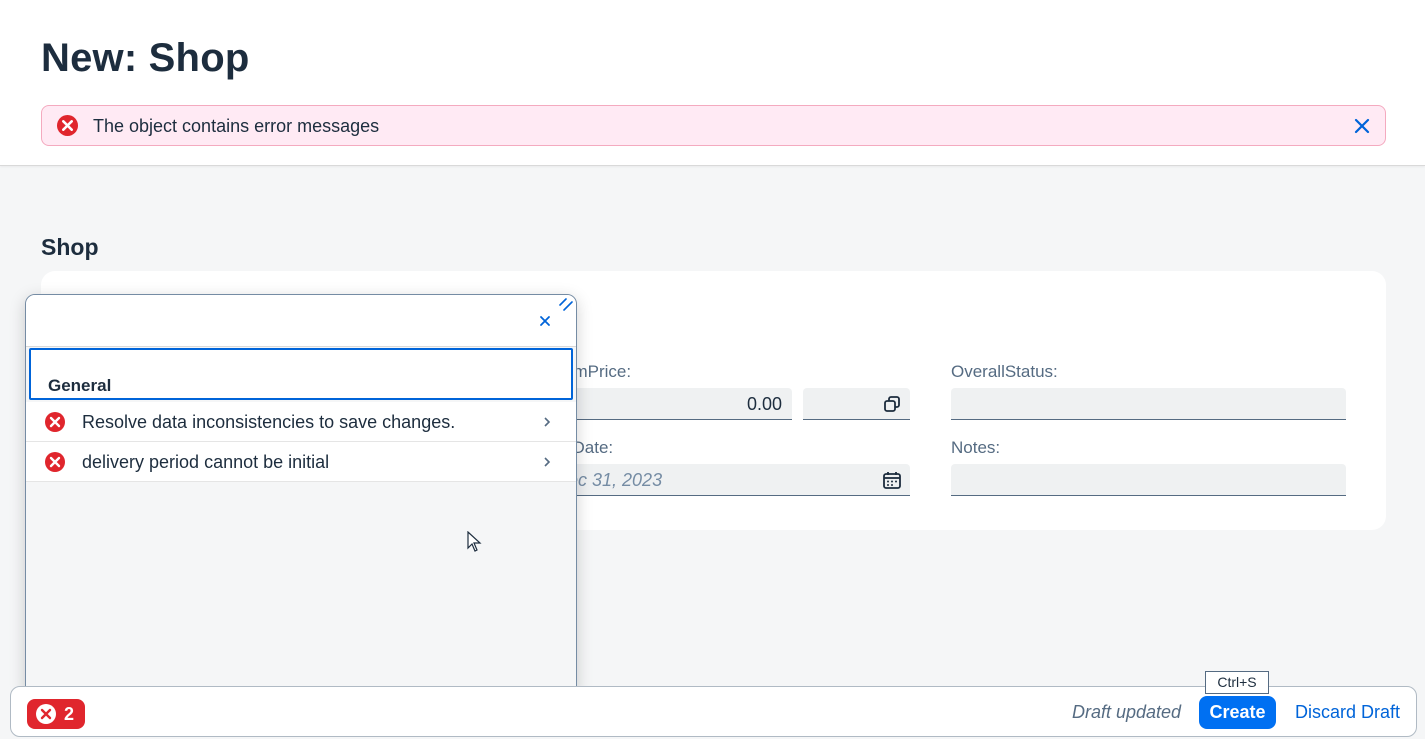  I want to click on draft-status: Draft updated, so click(1127, 712).